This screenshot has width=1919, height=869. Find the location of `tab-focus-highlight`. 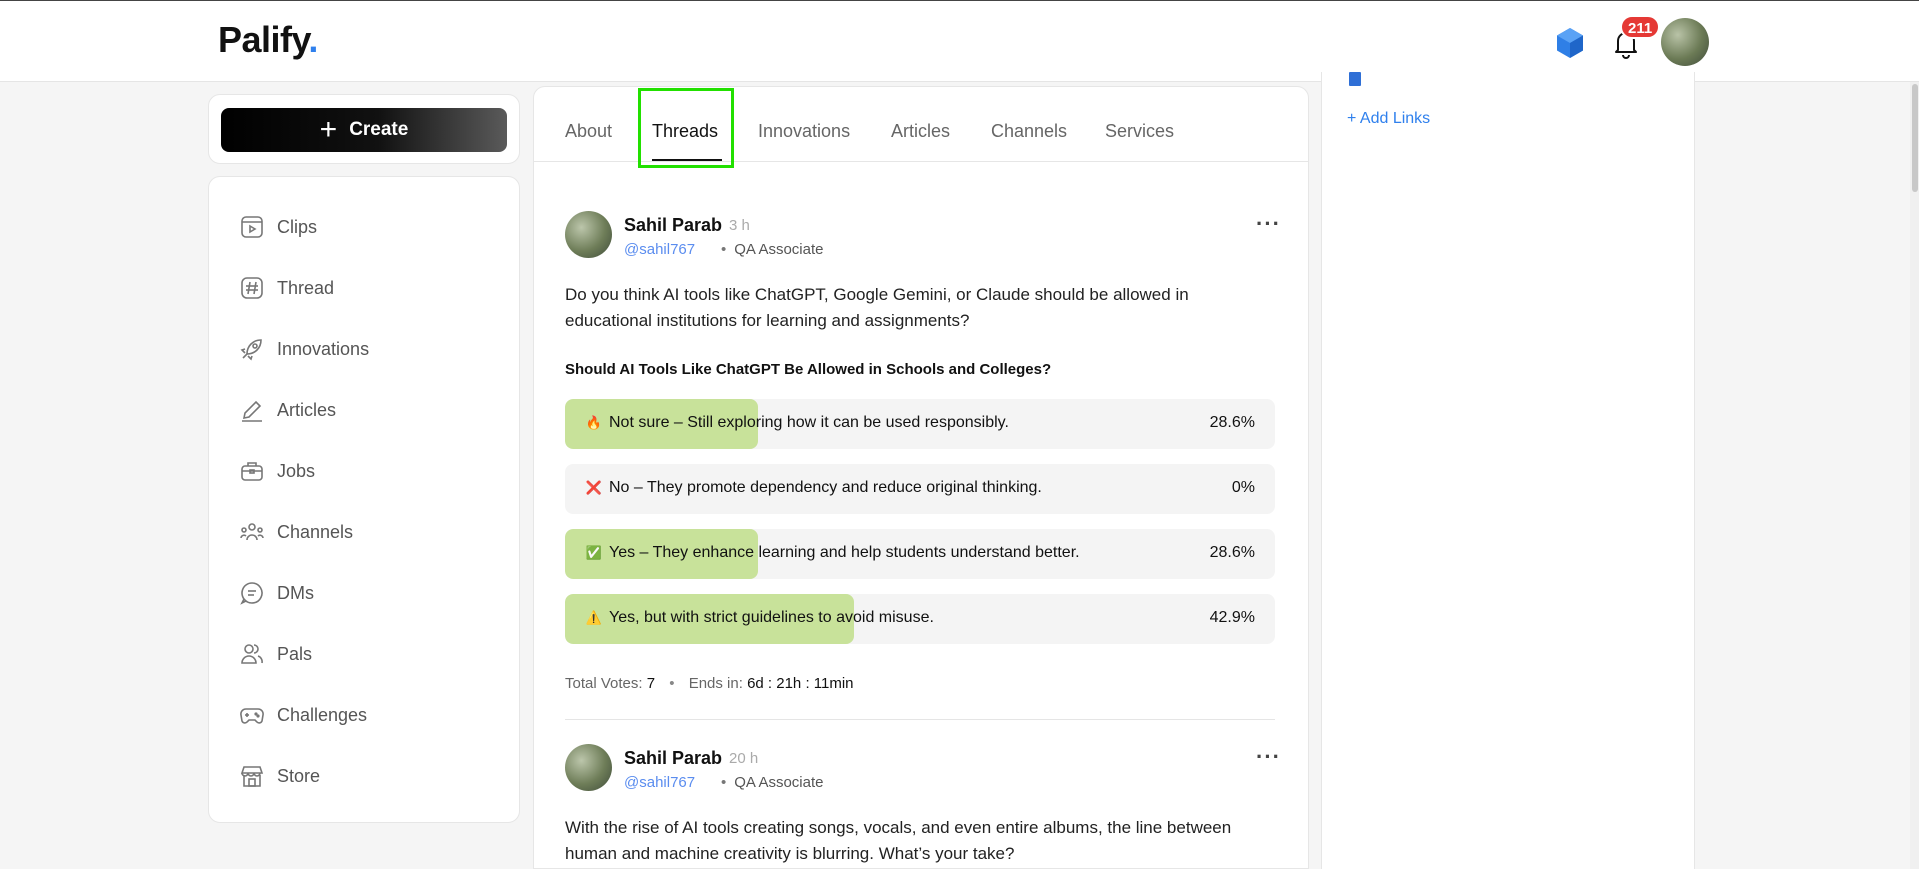

tab-focus-highlight is located at coordinates (686, 128).